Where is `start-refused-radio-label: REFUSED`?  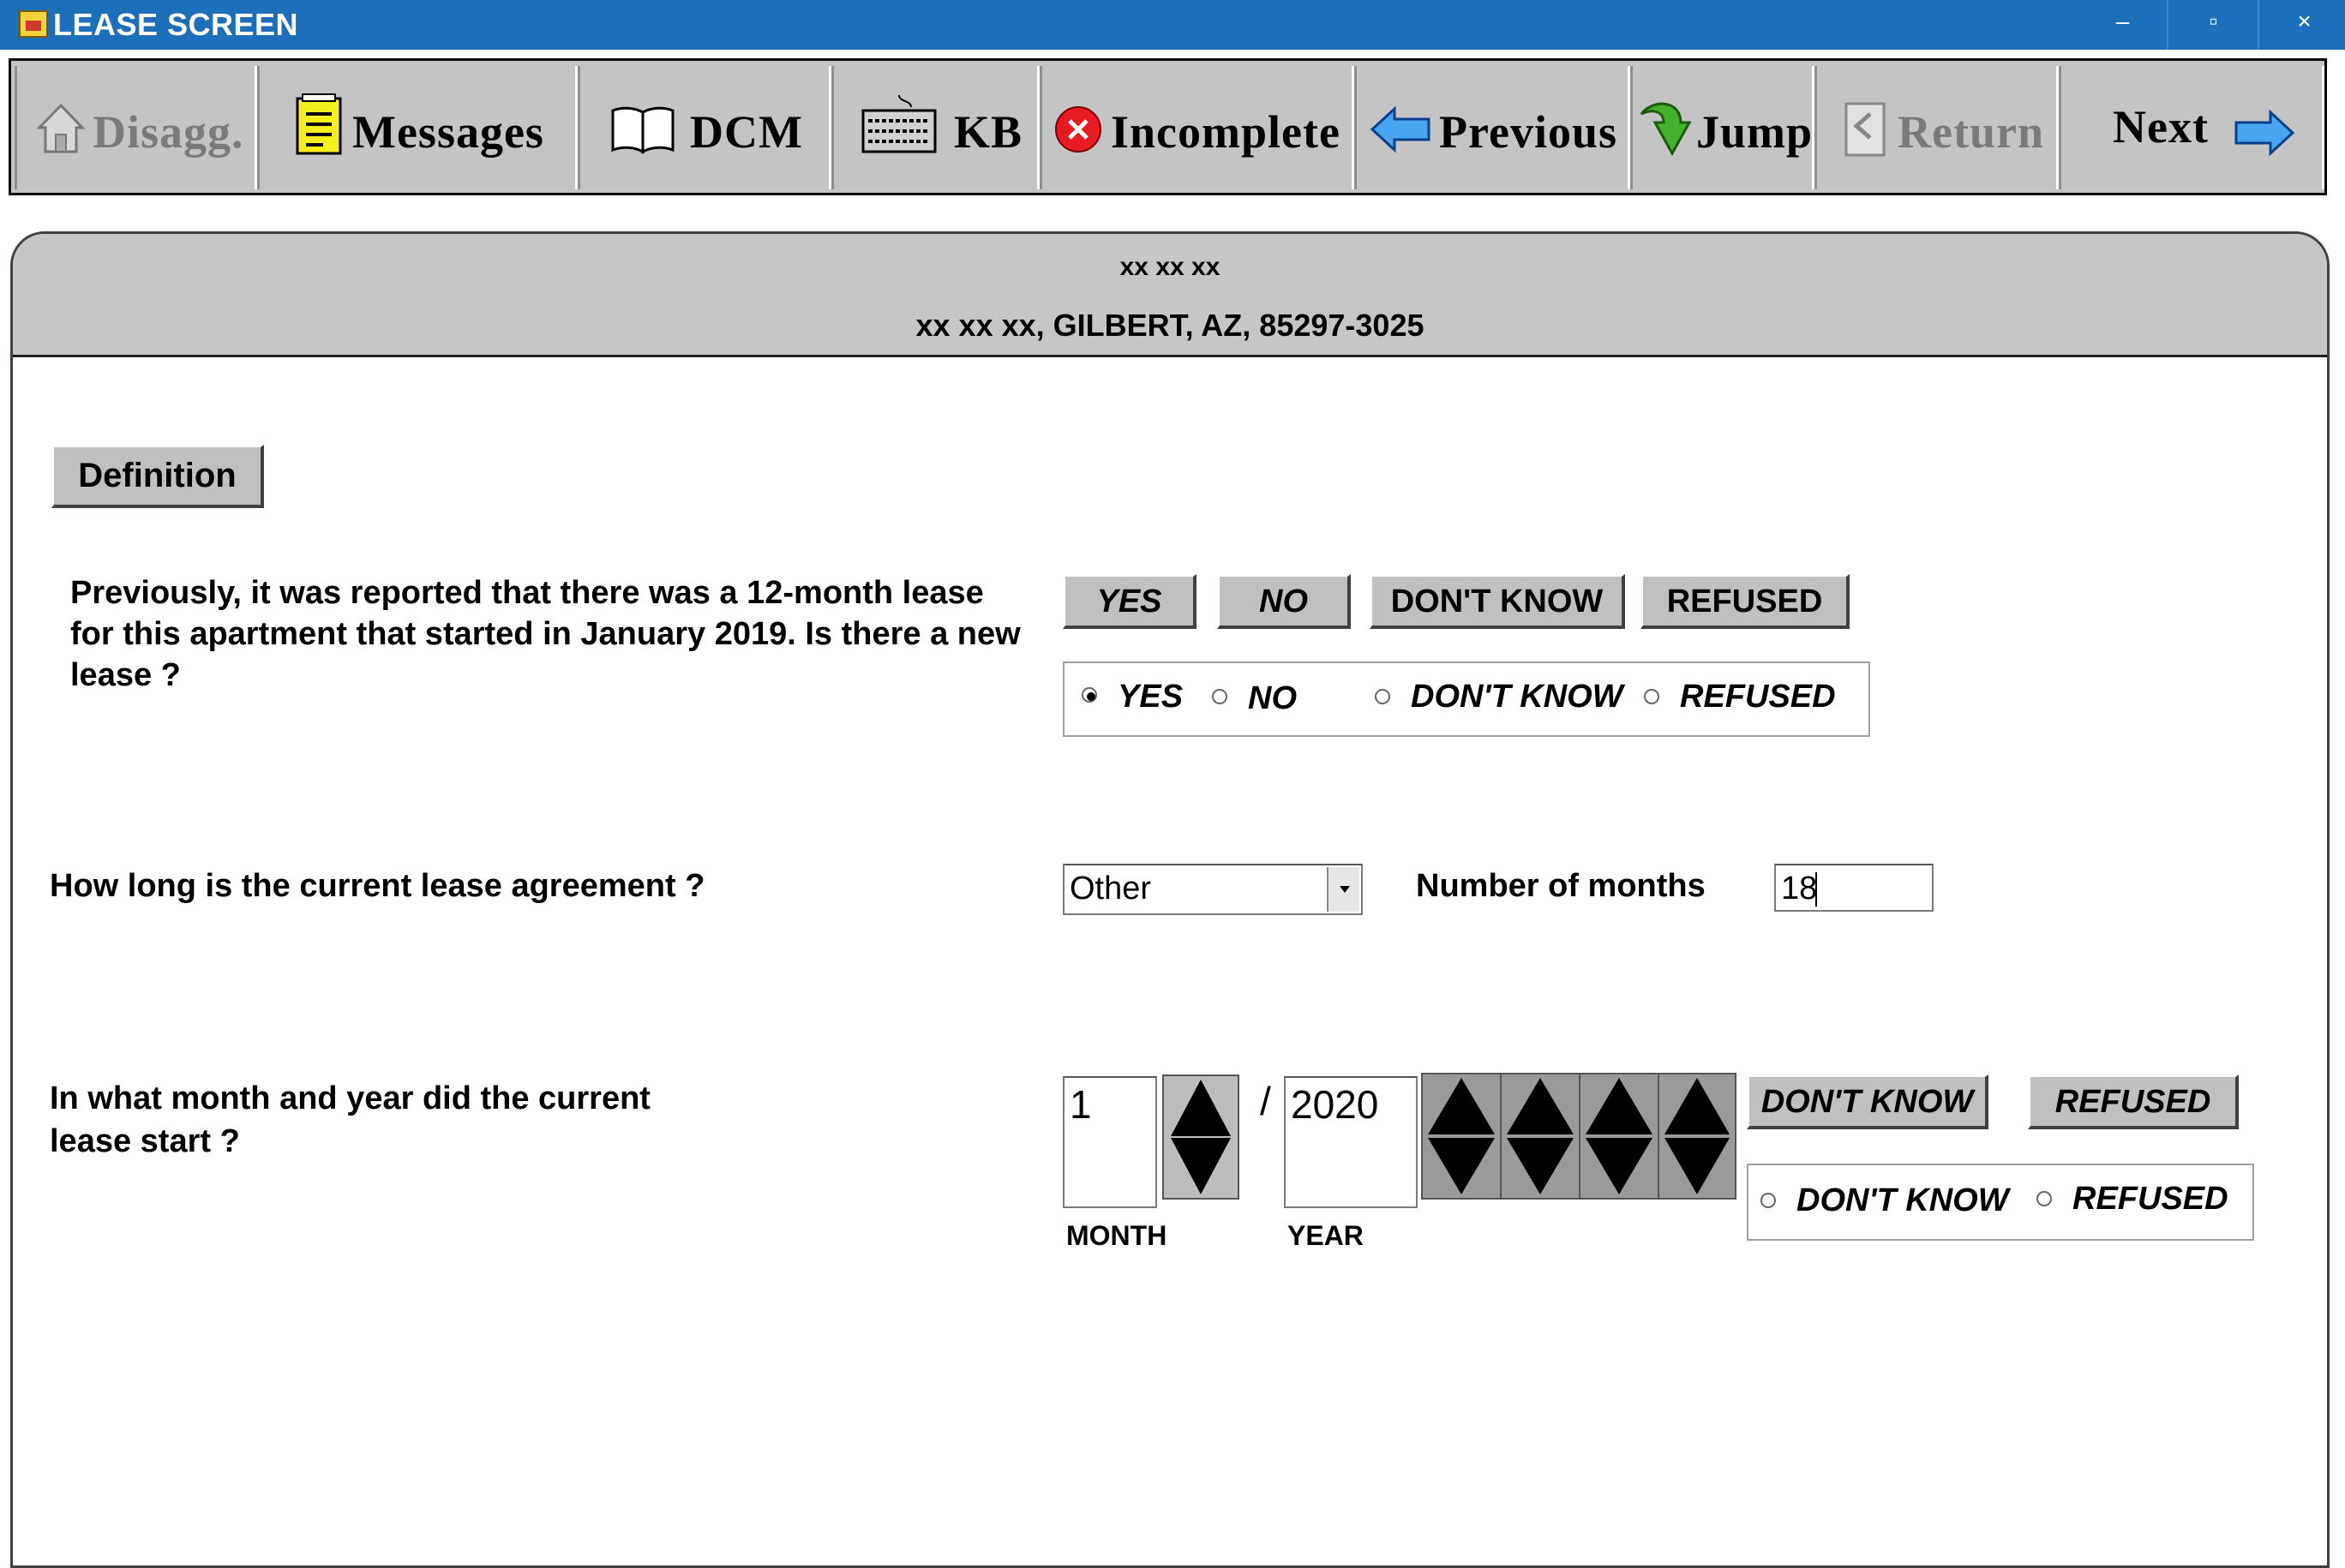
start-refused-radio-label: REFUSED is located at coordinates (2150, 1199).